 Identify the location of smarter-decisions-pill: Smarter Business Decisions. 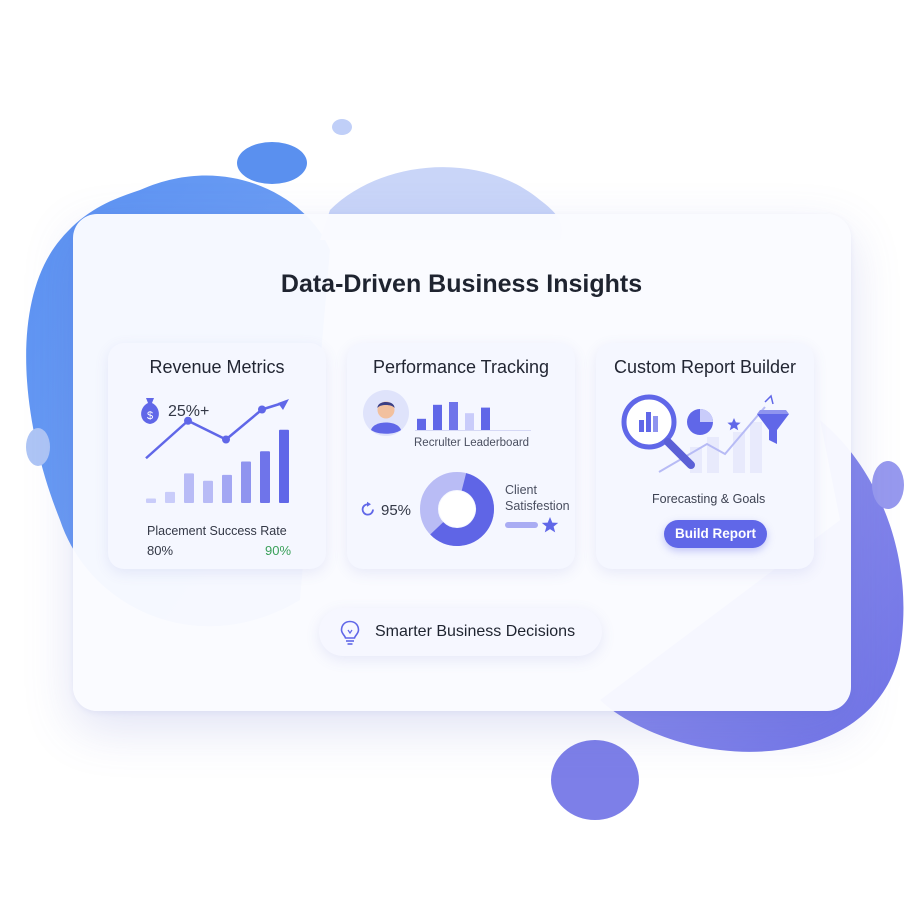
(460, 632).